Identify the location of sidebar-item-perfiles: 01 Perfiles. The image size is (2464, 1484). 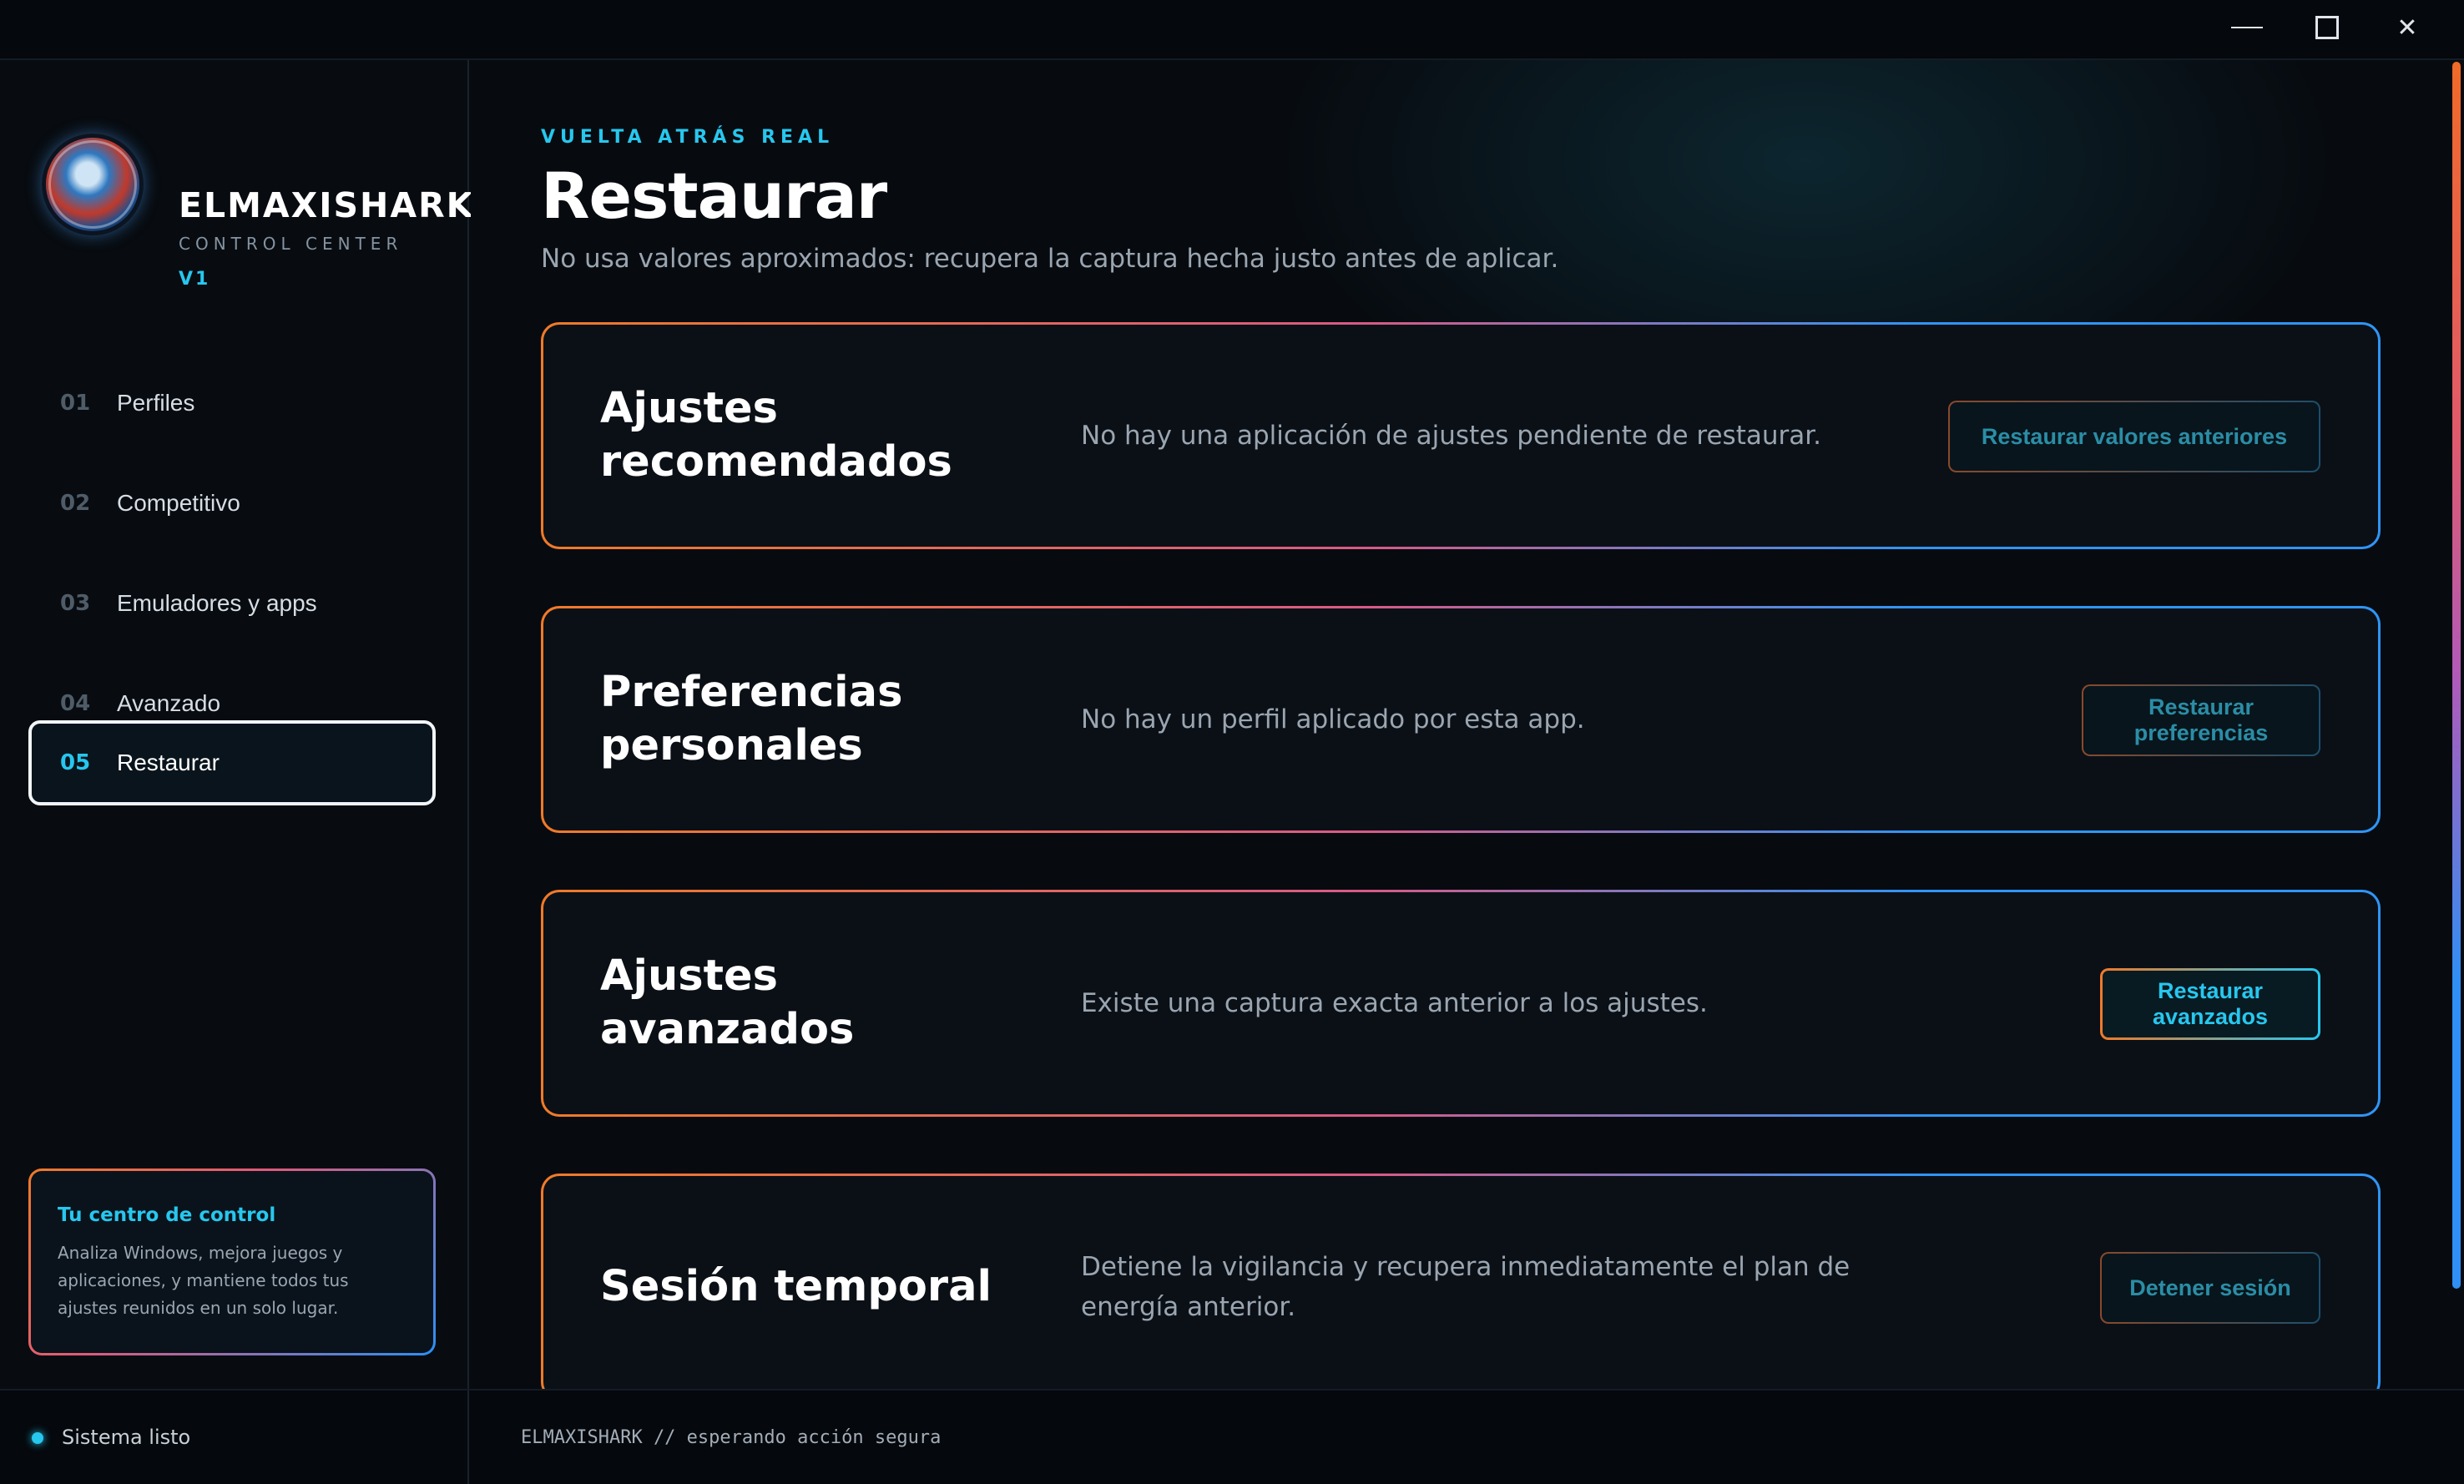
(232, 403).